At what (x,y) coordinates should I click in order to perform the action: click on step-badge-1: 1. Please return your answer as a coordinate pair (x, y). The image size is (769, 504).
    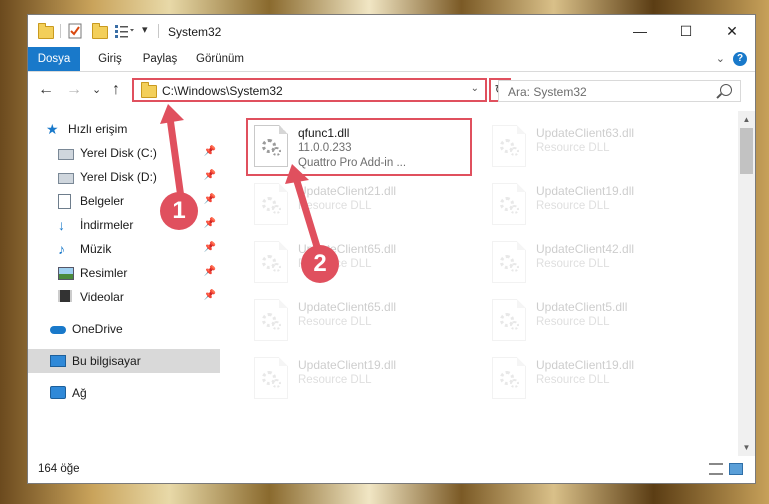
    Looking at the image, I should click on (179, 211).